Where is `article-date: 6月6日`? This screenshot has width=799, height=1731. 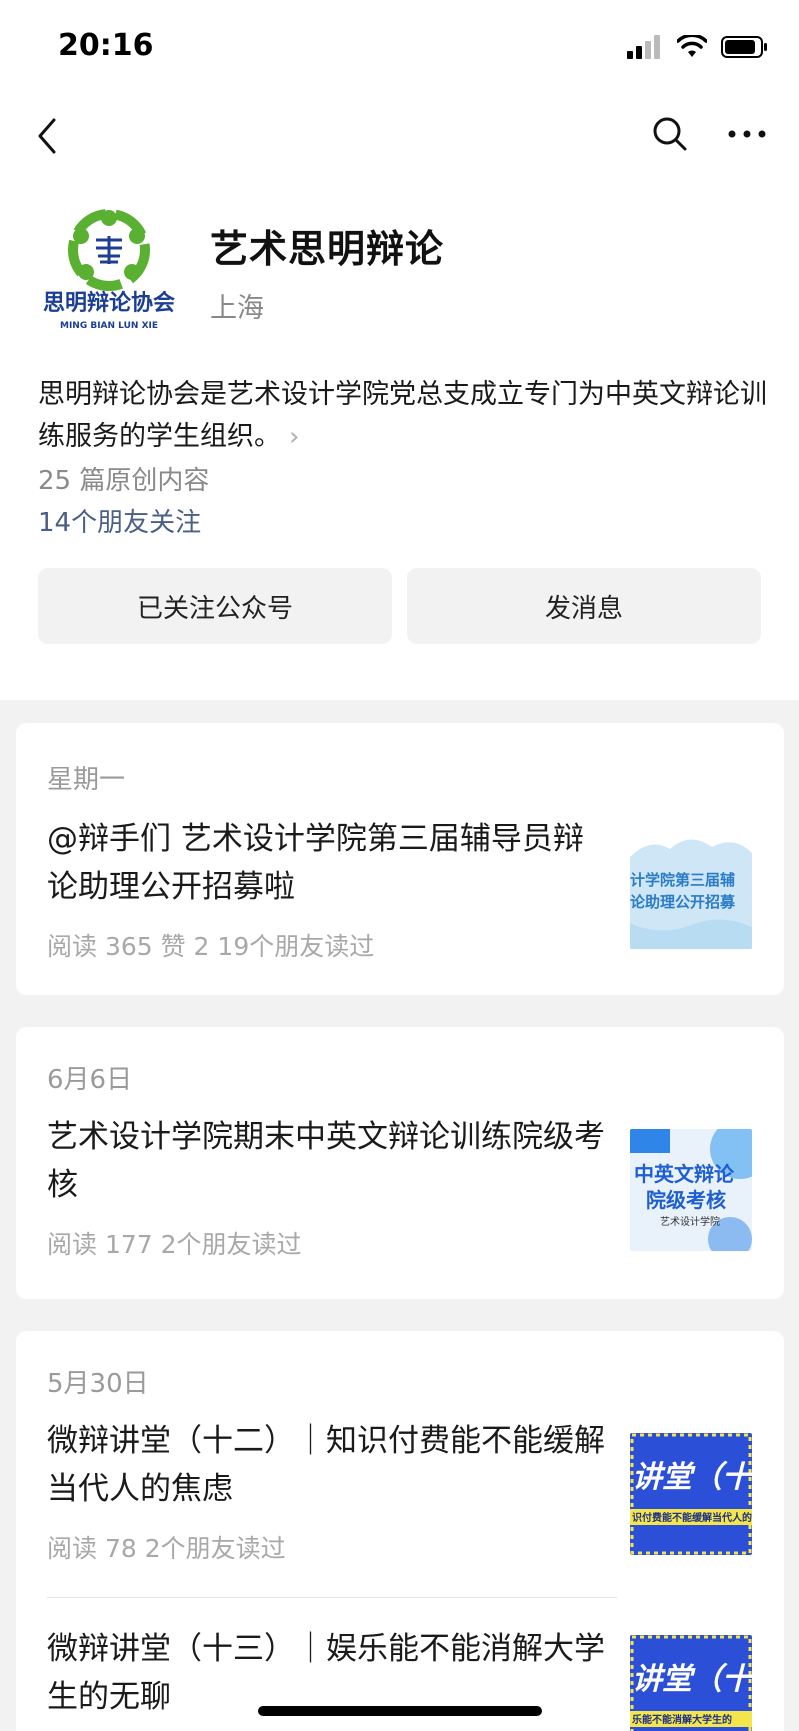
article-date: 6月6日 is located at coordinates (90, 1080).